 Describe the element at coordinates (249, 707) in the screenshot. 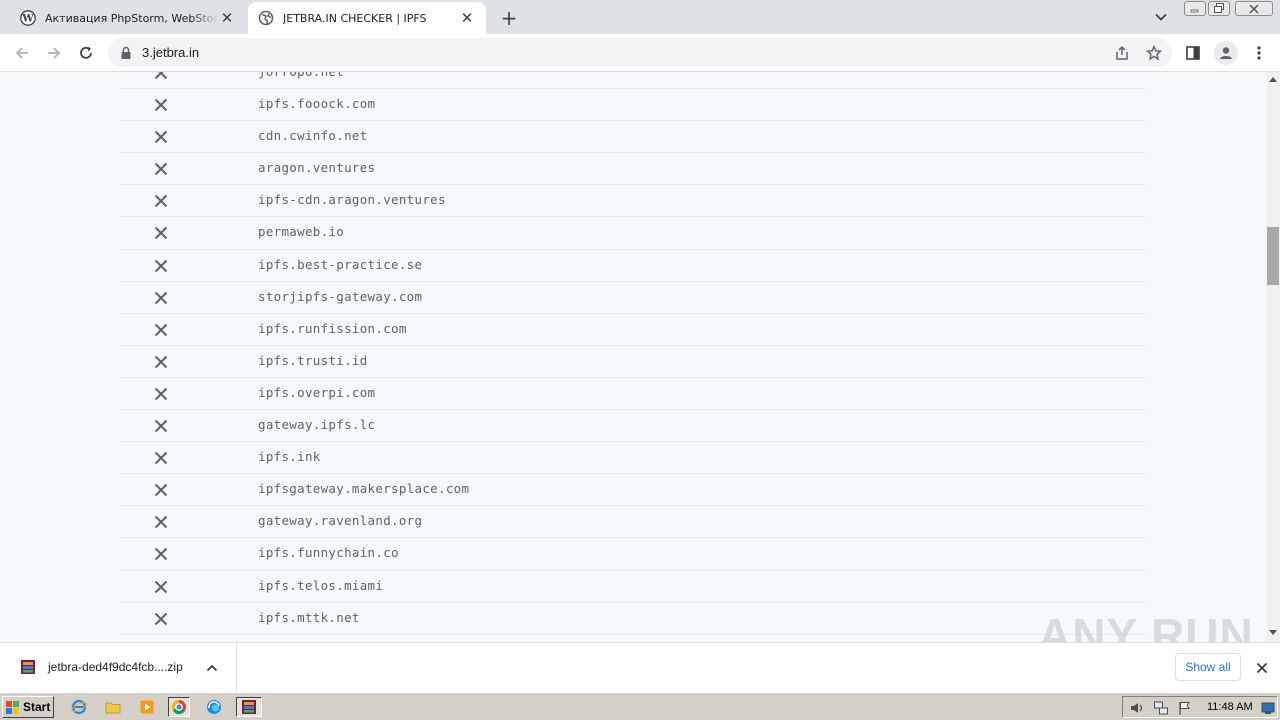

I see `winrar-taskbar-icon` at that location.